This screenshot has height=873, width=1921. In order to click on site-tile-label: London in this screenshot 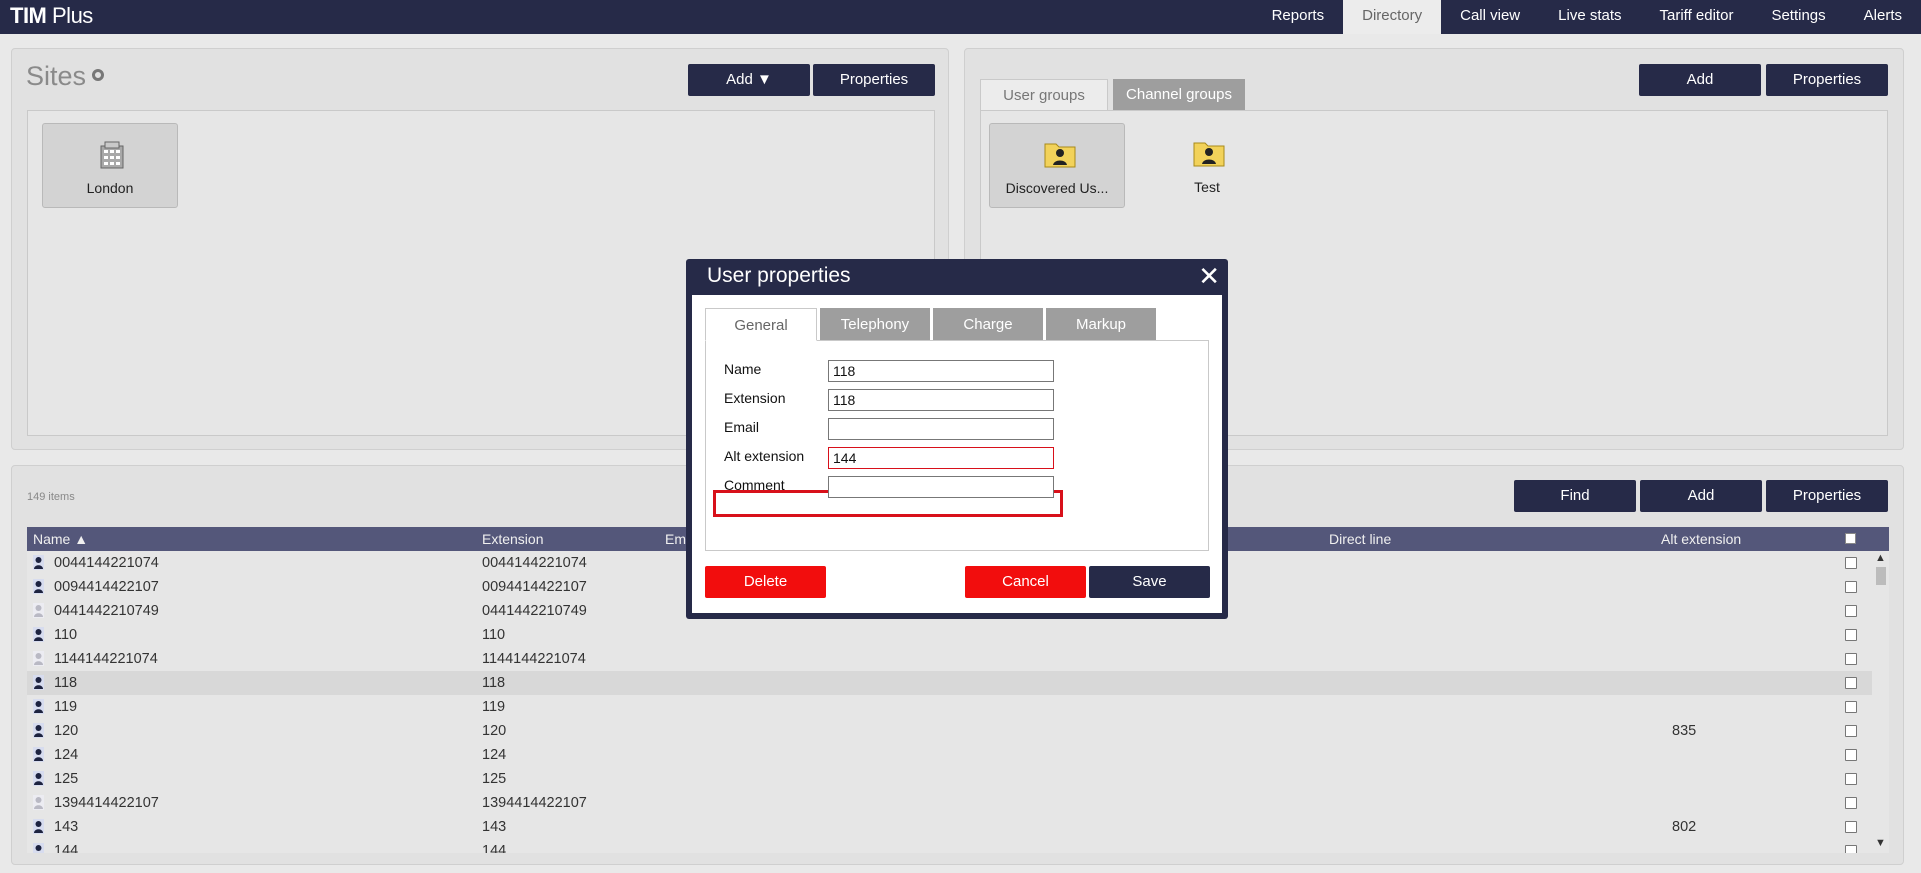, I will do `click(110, 188)`.